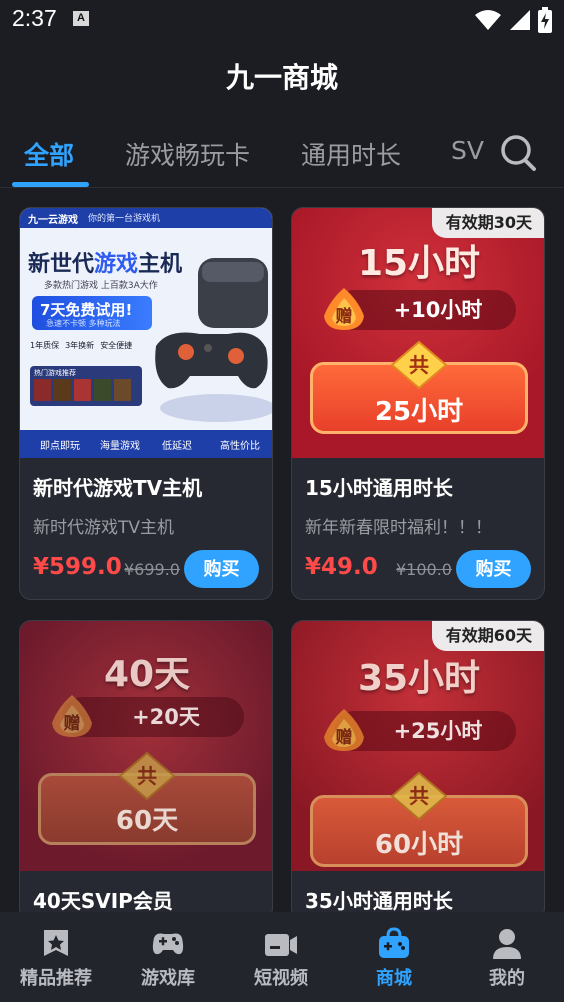 The image size is (564, 1002). What do you see at coordinates (53, 220) in the screenshot?
I see `banner-brand: 九一云游戏` at bounding box center [53, 220].